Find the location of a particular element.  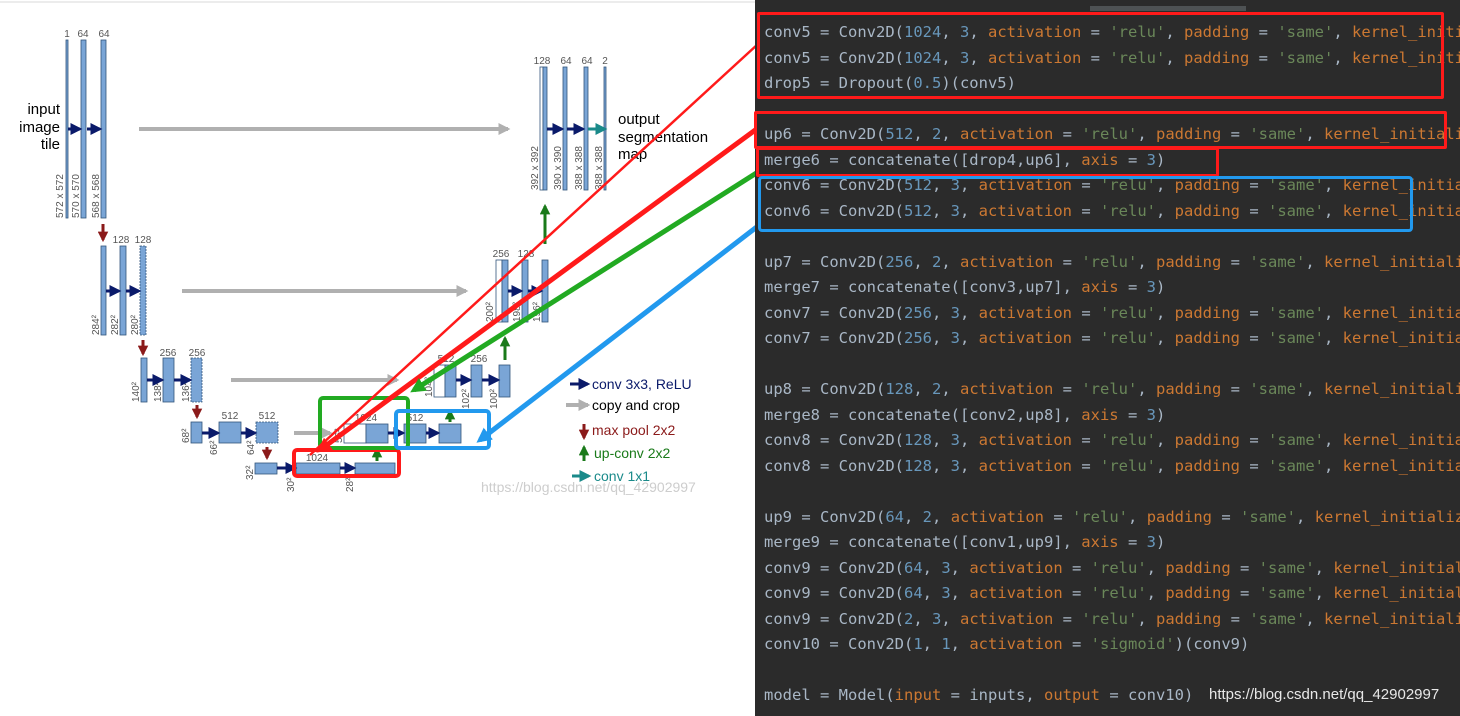

code-token: model = Model( is located at coordinates (829, 695).